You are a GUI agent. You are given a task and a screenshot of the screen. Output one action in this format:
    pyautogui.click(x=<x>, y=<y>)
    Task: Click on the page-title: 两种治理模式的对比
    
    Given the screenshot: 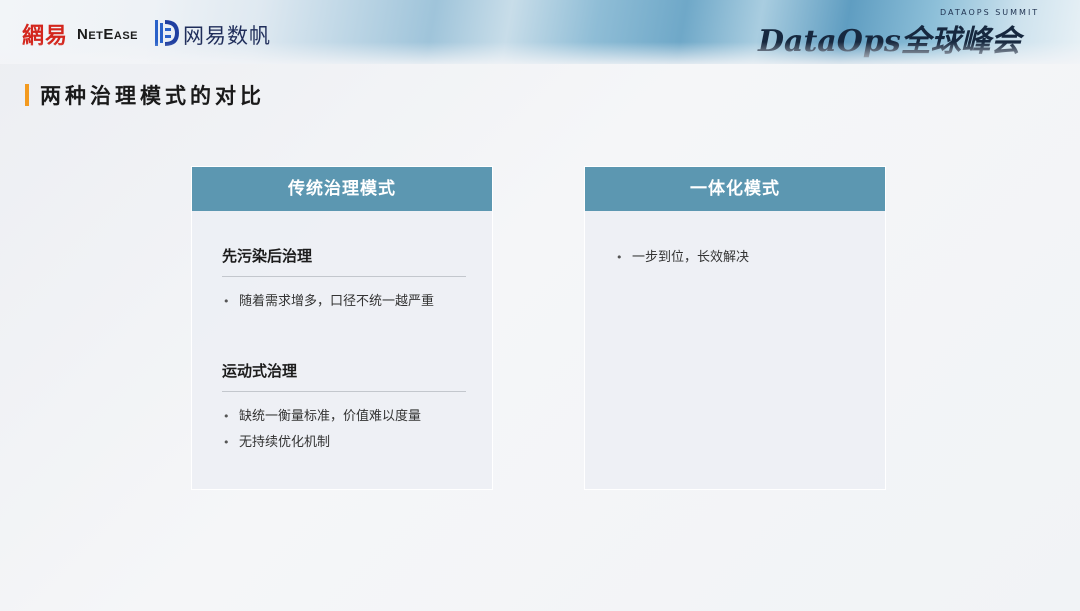 What is the action you would take?
    pyautogui.click(x=152, y=96)
    